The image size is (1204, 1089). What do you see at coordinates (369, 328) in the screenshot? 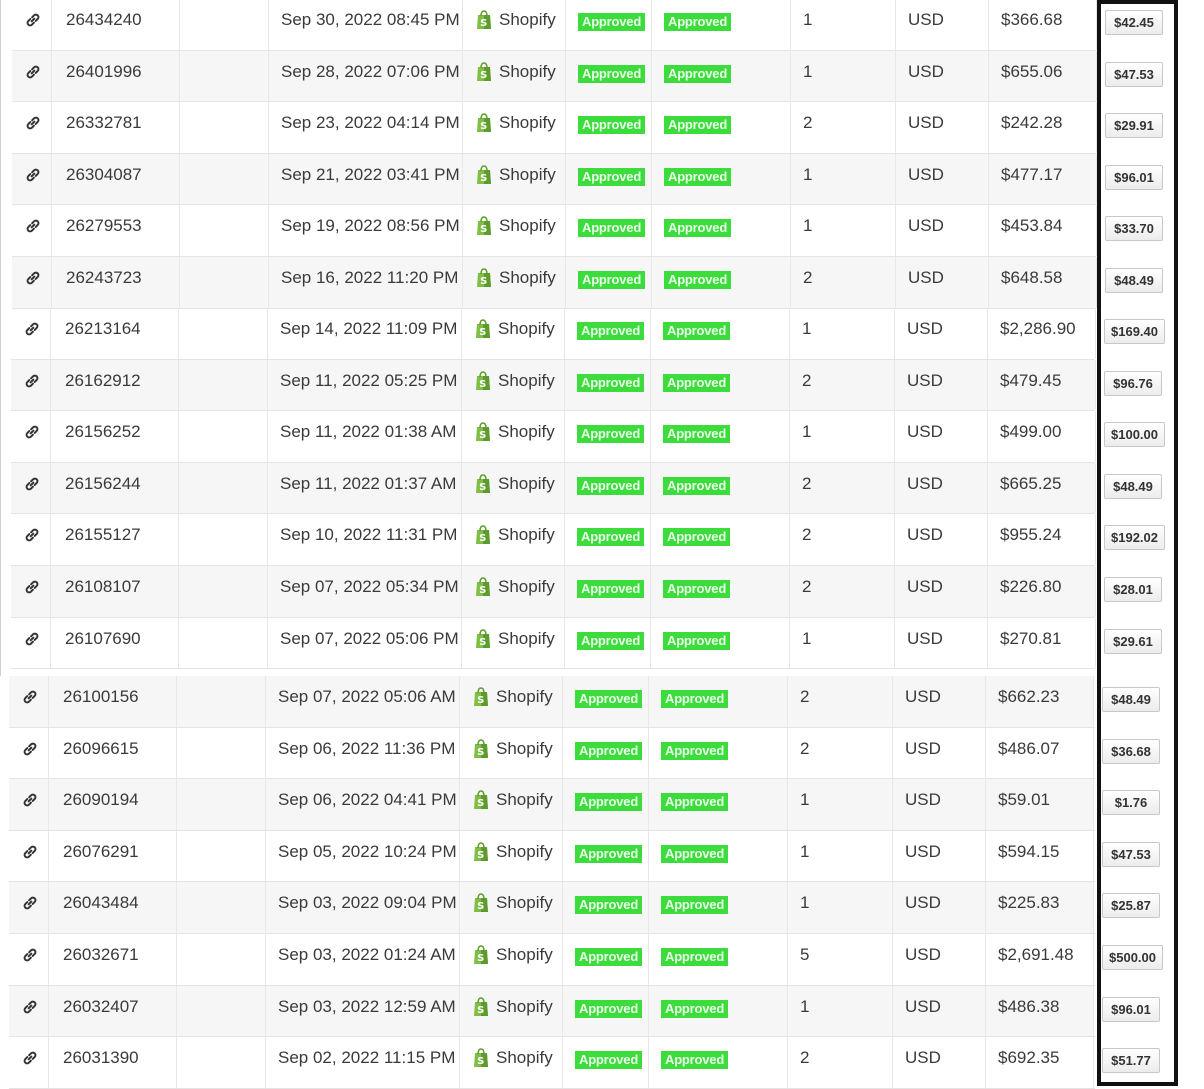
I see `order-date: Sep 14, 2022 11:09 PM` at bounding box center [369, 328].